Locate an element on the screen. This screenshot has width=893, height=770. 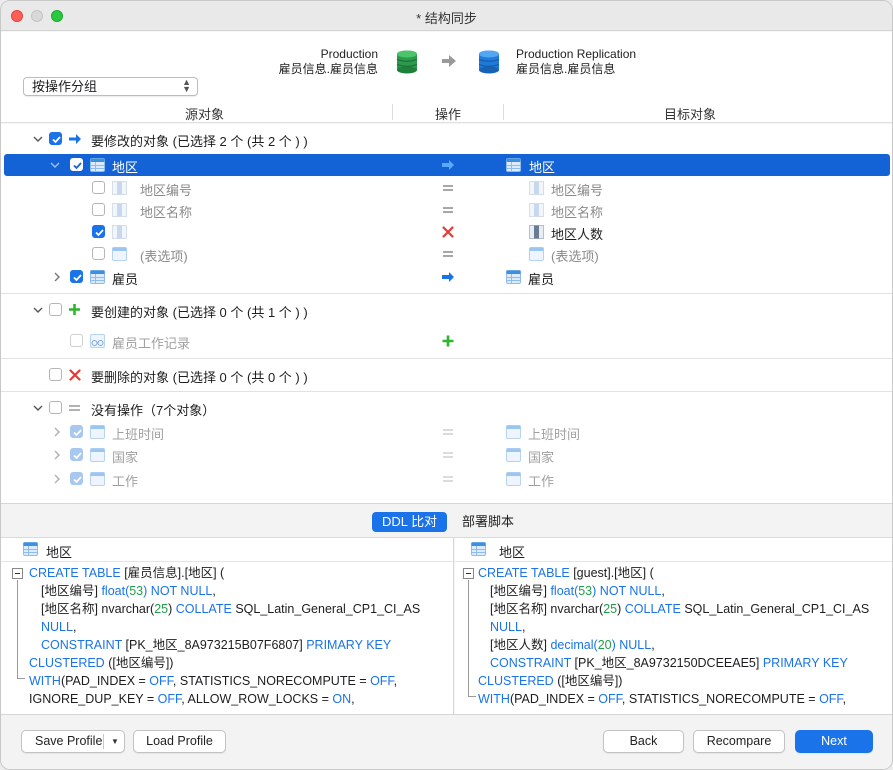
noop-item-target-label: 工作 is located at coordinates (541, 481).